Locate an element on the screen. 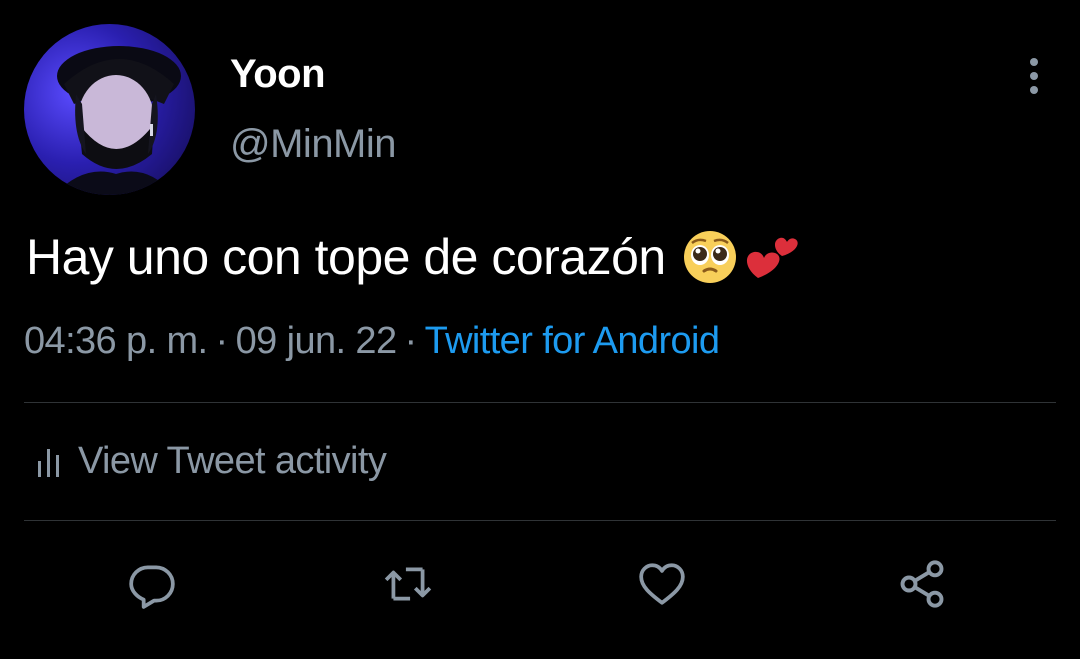 The width and height of the screenshot is (1080, 659). retweet-icon is located at coordinates (408, 584).